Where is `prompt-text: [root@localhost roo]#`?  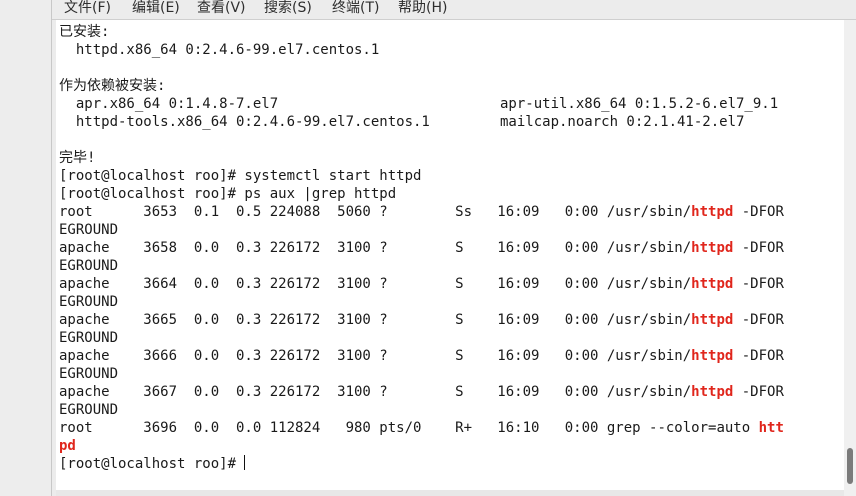
prompt-text: [root@localhost roo]# is located at coordinates (152, 464).